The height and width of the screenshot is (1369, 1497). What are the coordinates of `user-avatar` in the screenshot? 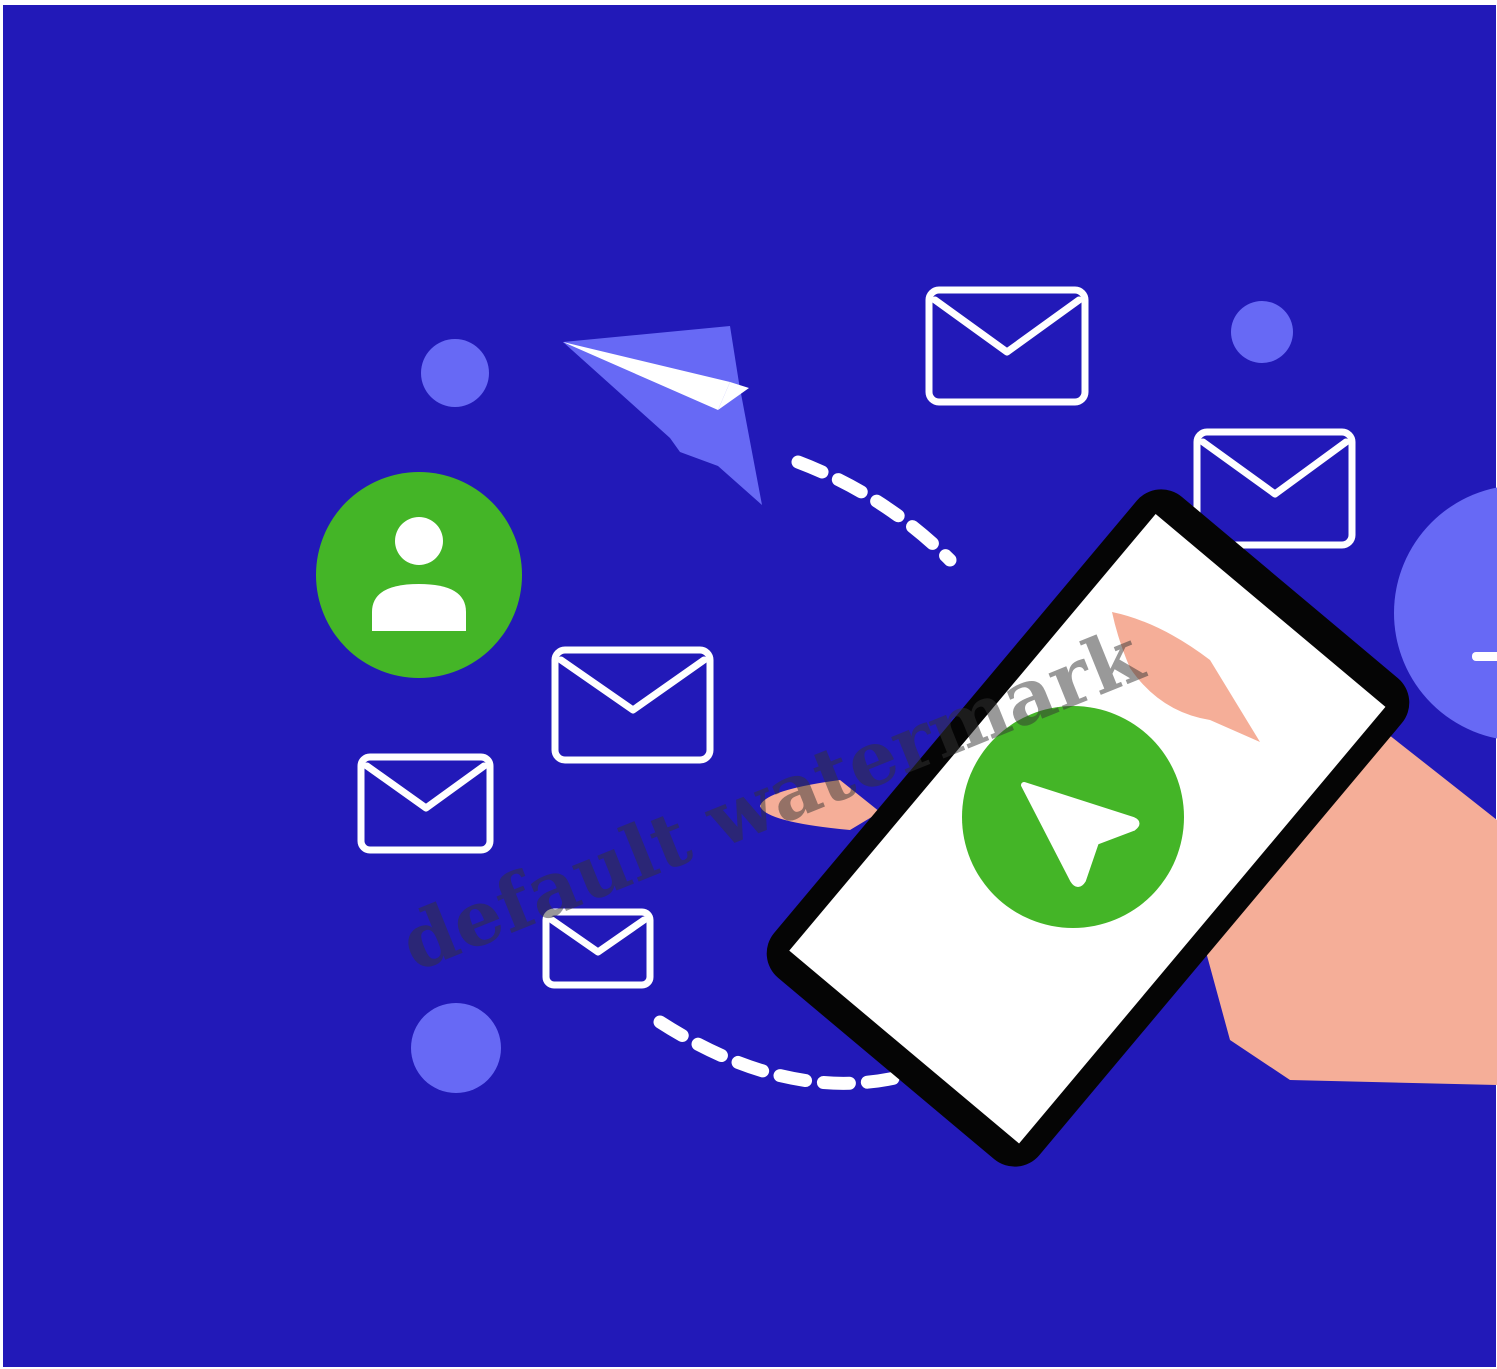 It's located at (419, 575).